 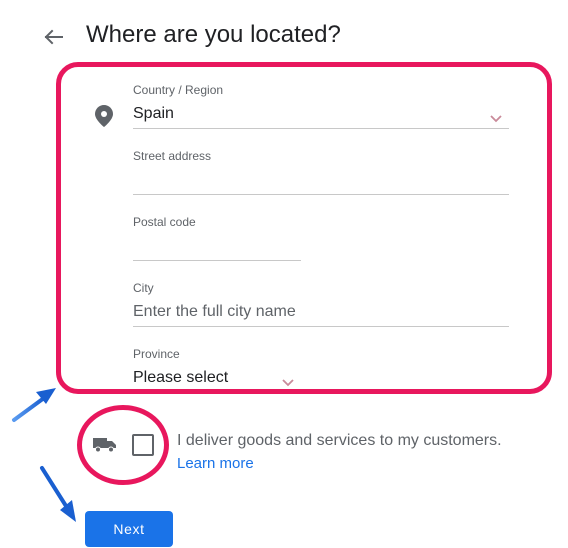 What do you see at coordinates (143, 445) in the screenshot?
I see `deliver-checkbox` at bounding box center [143, 445].